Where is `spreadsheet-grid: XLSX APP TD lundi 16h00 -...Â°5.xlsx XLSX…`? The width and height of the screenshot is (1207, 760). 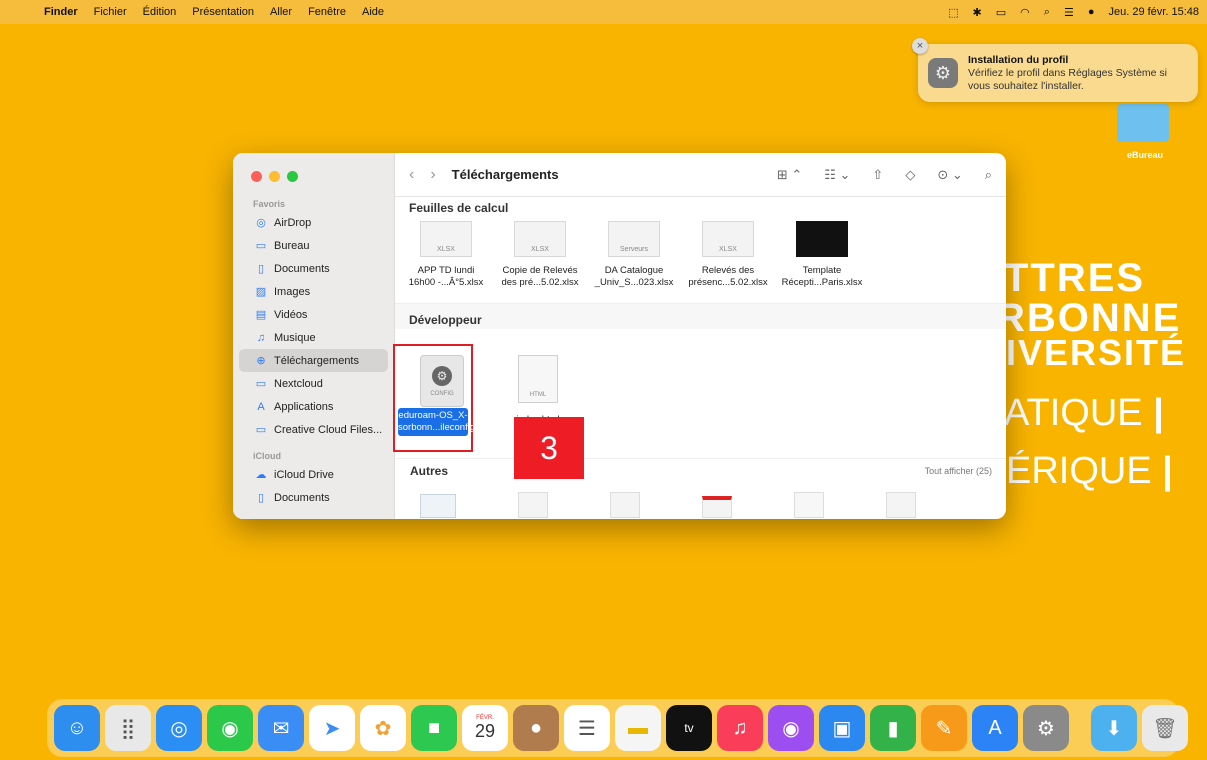 spreadsheet-grid: XLSX APP TD lundi 16h00 -...Â°5.xlsx XLSX… is located at coordinates (700, 252).